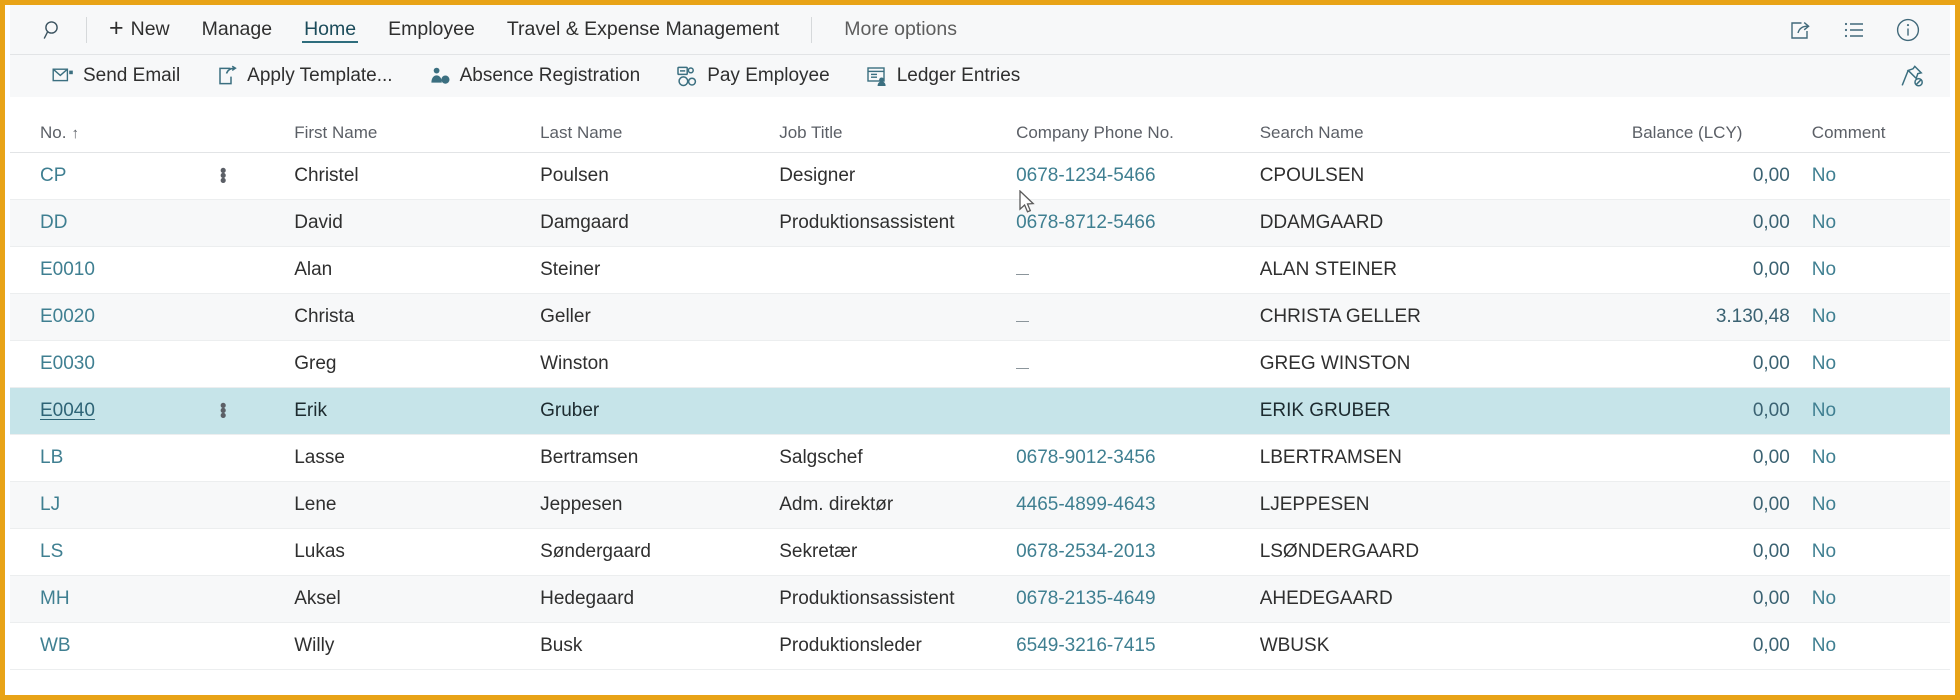  I want to click on nav-tab-employee: Employee, so click(431, 29).